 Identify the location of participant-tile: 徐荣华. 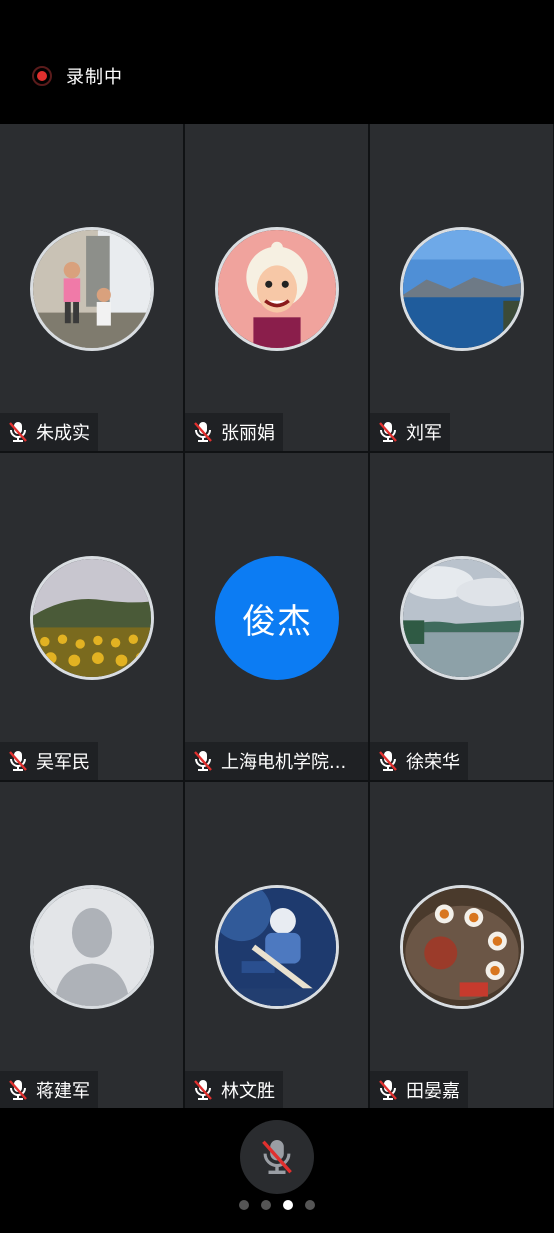
(461, 616).